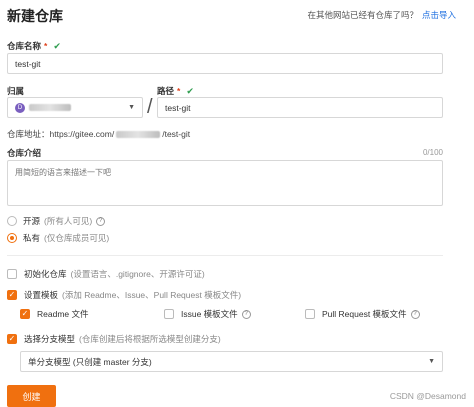 This screenshot has width=474, height=407. Describe the element at coordinates (231, 361) in the screenshot. I see `branch-model-select: 单分支模型 (只创建 master 分支) ▼` at that location.